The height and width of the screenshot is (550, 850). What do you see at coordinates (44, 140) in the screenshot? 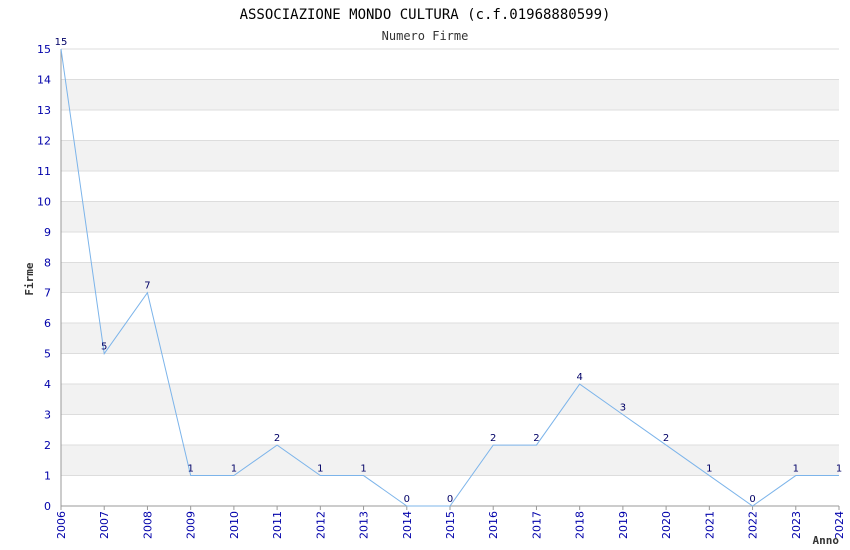
I see `y-tick-label: 12` at bounding box center [44, 140].